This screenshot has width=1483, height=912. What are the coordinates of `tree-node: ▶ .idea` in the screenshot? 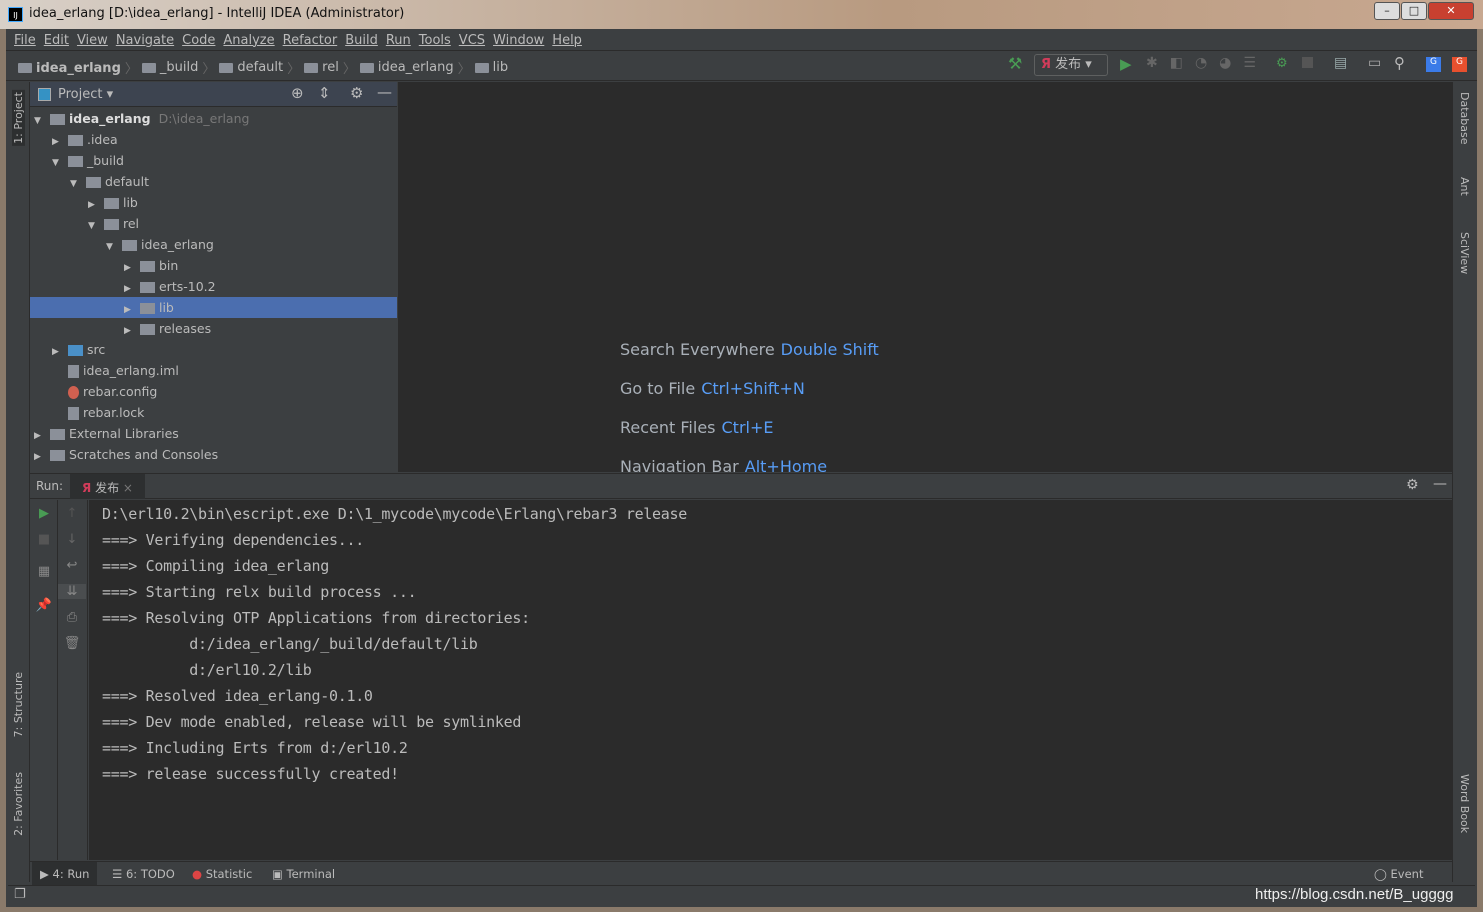 It's located at (213, 139).